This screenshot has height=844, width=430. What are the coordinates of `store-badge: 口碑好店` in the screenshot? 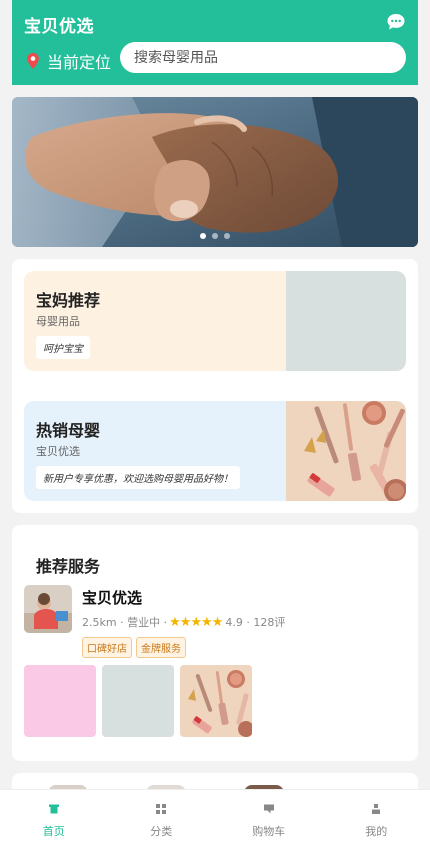 It's located at (107, 647).